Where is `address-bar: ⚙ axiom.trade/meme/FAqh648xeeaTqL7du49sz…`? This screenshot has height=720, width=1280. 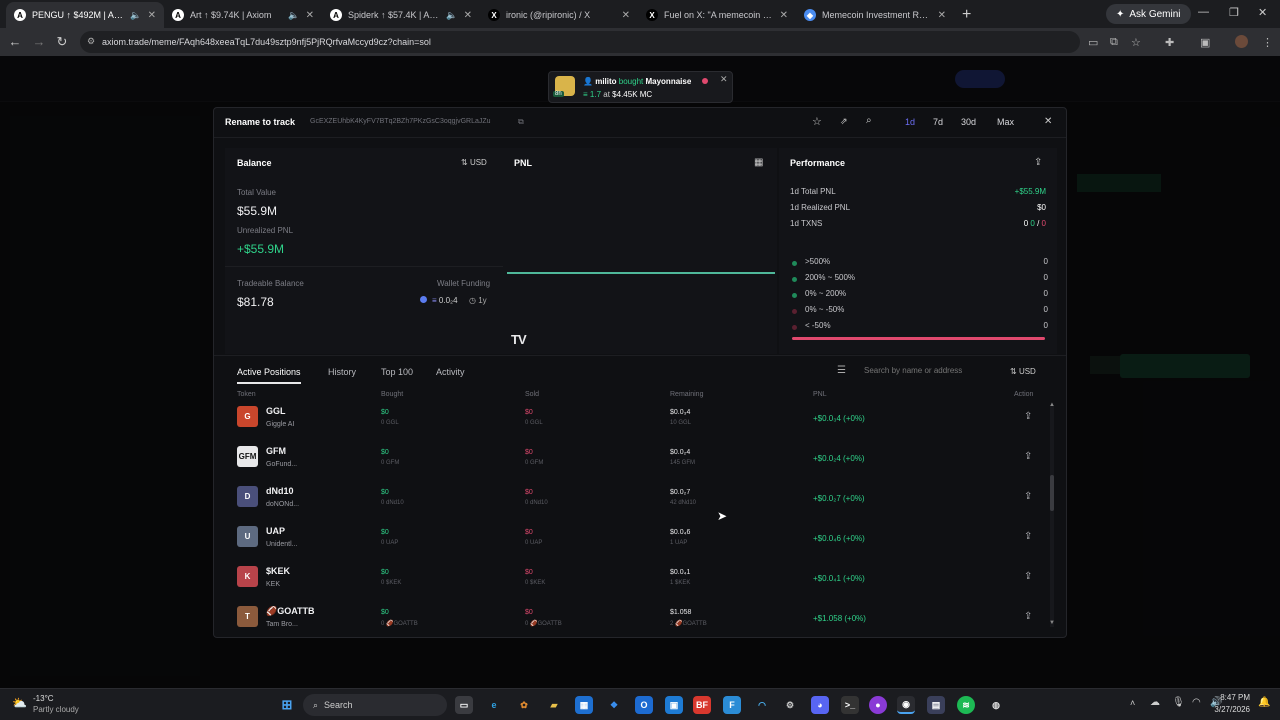 address-bar: ⚙ axiom.trade/meme/FAqh648xeeaTqL7du49sz… is located at coordinates (580, 42).